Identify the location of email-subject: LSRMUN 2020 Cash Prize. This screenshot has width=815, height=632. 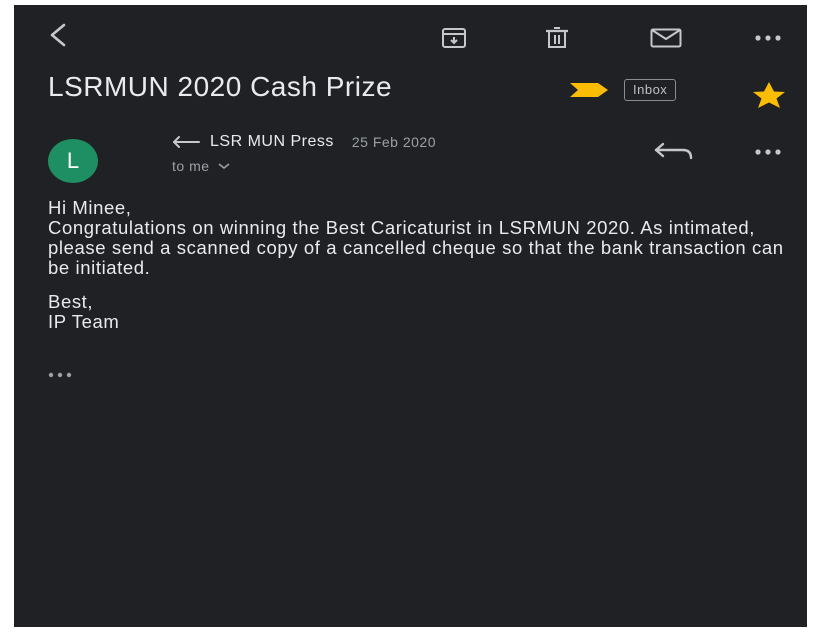
(220, 86).